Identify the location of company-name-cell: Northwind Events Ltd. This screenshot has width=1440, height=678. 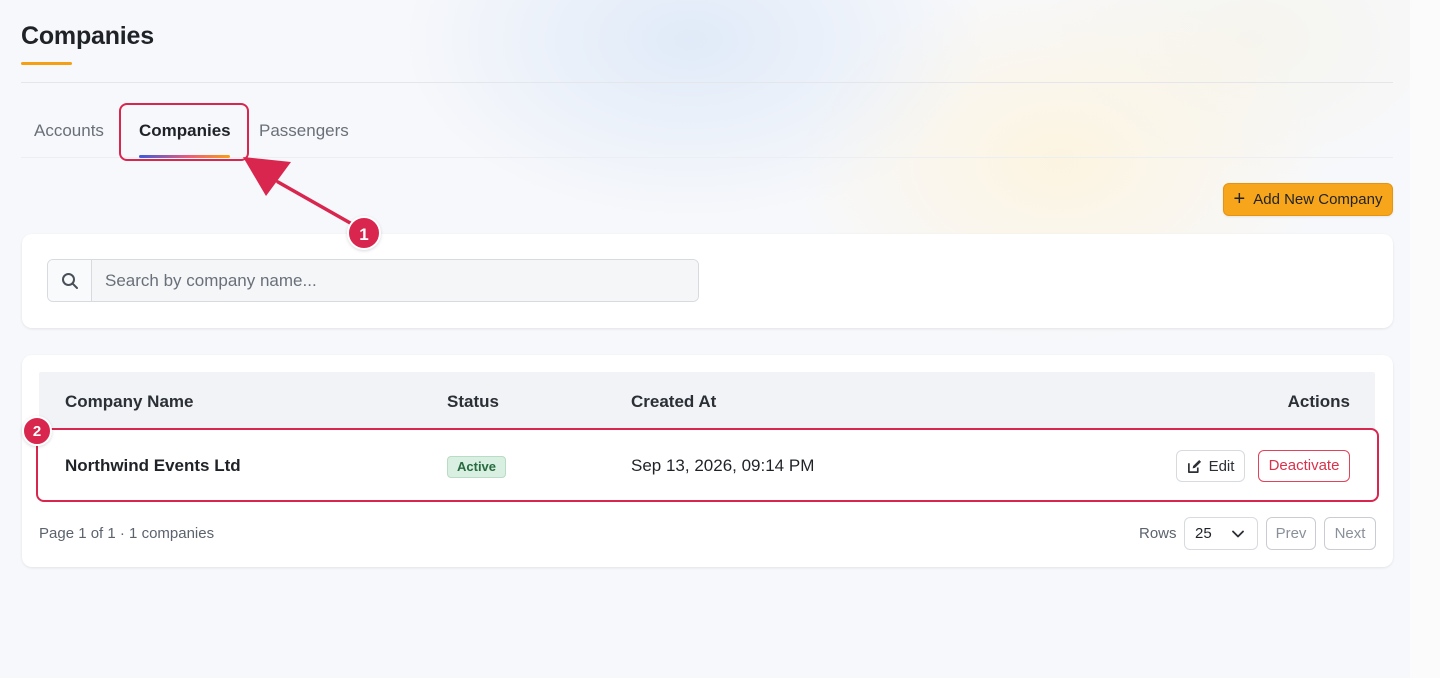
(153, 465).